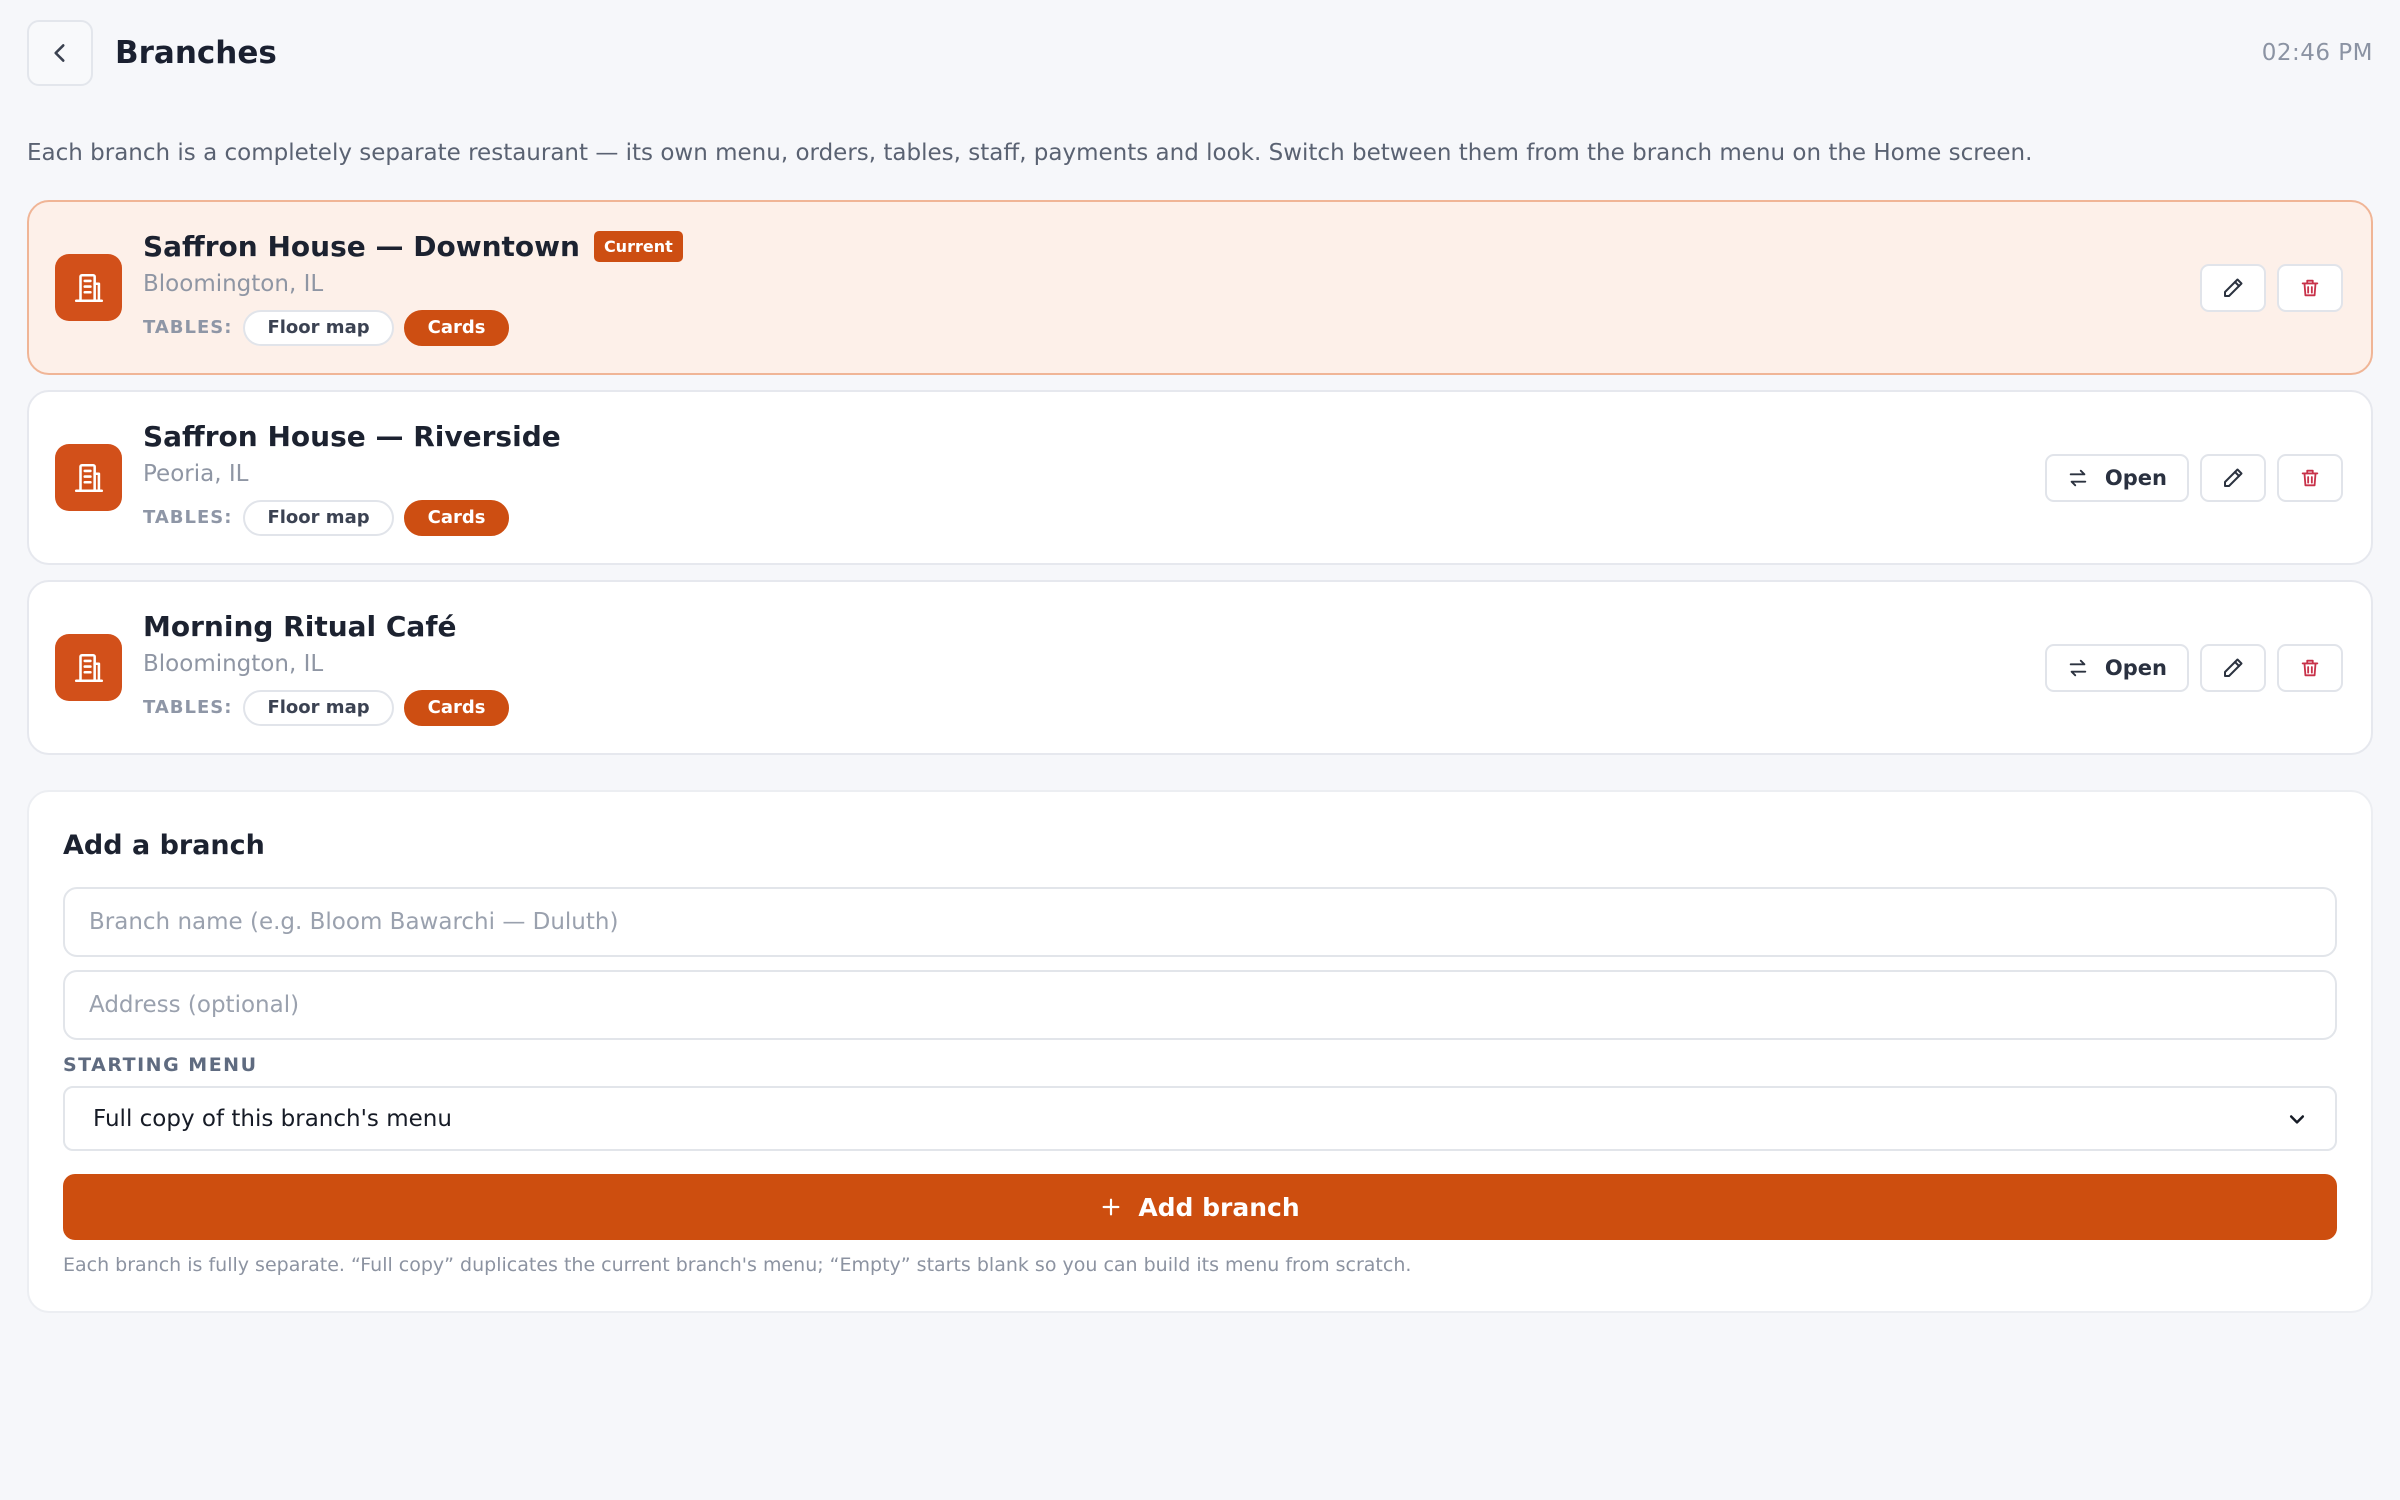 The image size is (2400, 1500). I want to click on branch-name: Saffron House — Riverside, so click(352, 436).